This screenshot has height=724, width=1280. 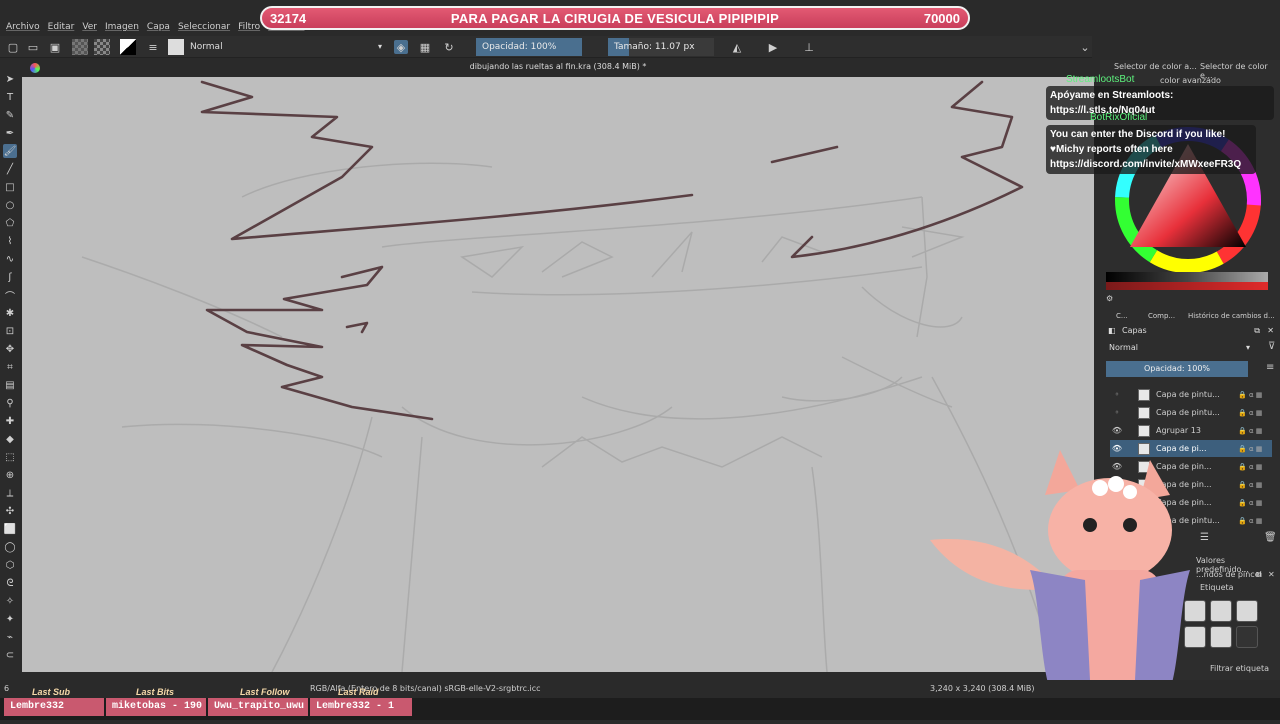 What do you see at coordinates (10, 601) in the screenshot?
I see `contiguous-select-icon: ✧` at bounding box center [10, 601].